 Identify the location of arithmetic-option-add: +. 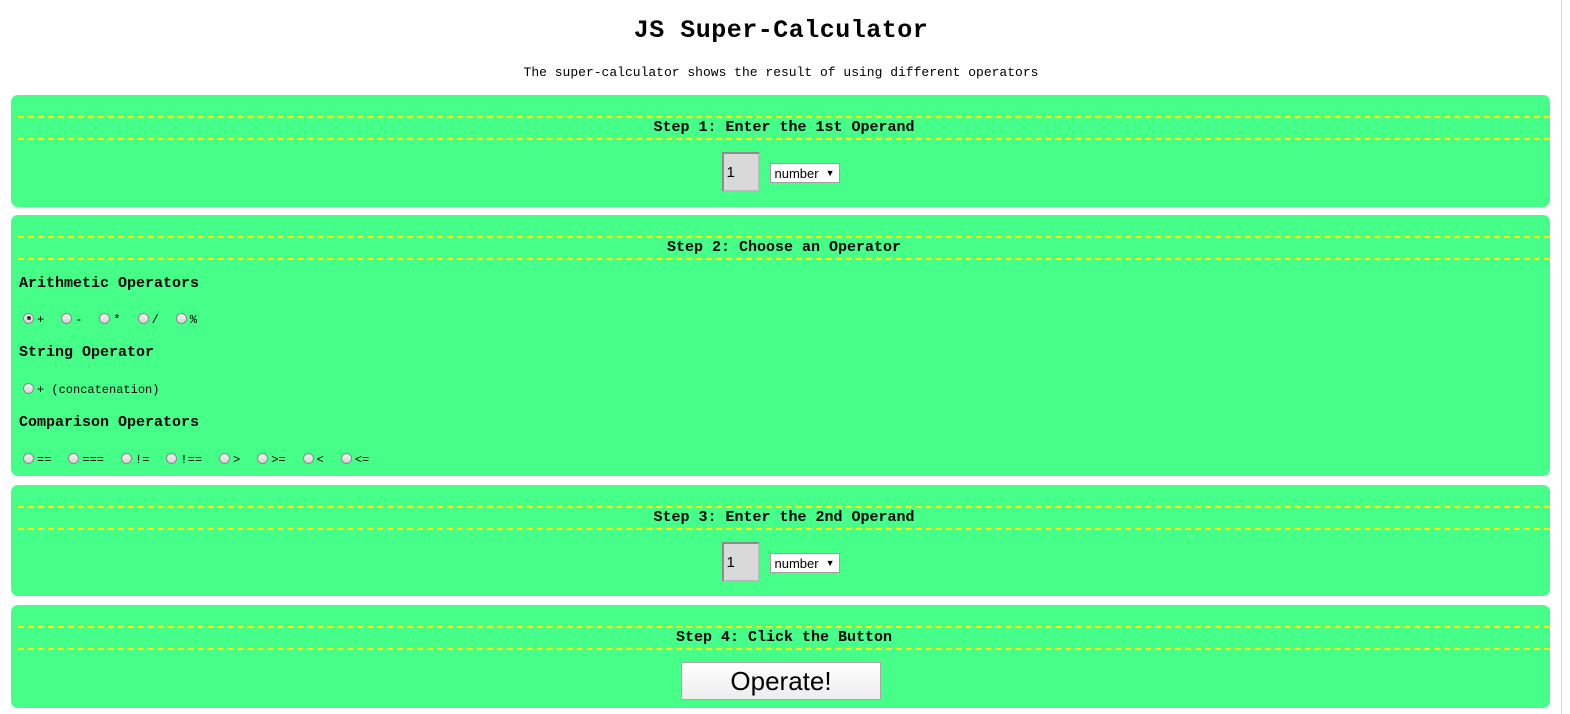
(34, 319).